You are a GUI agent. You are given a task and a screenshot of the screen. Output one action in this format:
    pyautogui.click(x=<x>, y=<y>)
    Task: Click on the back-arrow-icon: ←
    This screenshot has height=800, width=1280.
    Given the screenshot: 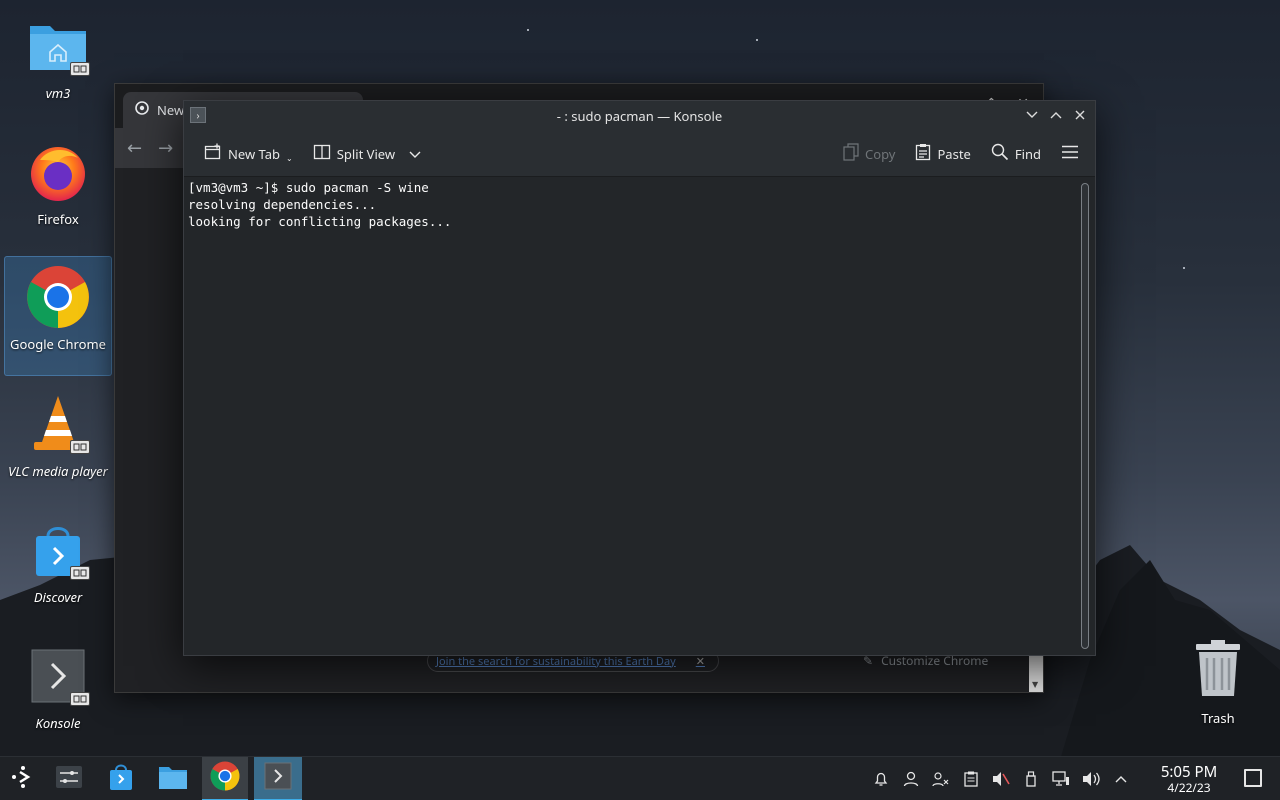 What is the action you would take?
    pyautogui.click(x=134, y=148)
    